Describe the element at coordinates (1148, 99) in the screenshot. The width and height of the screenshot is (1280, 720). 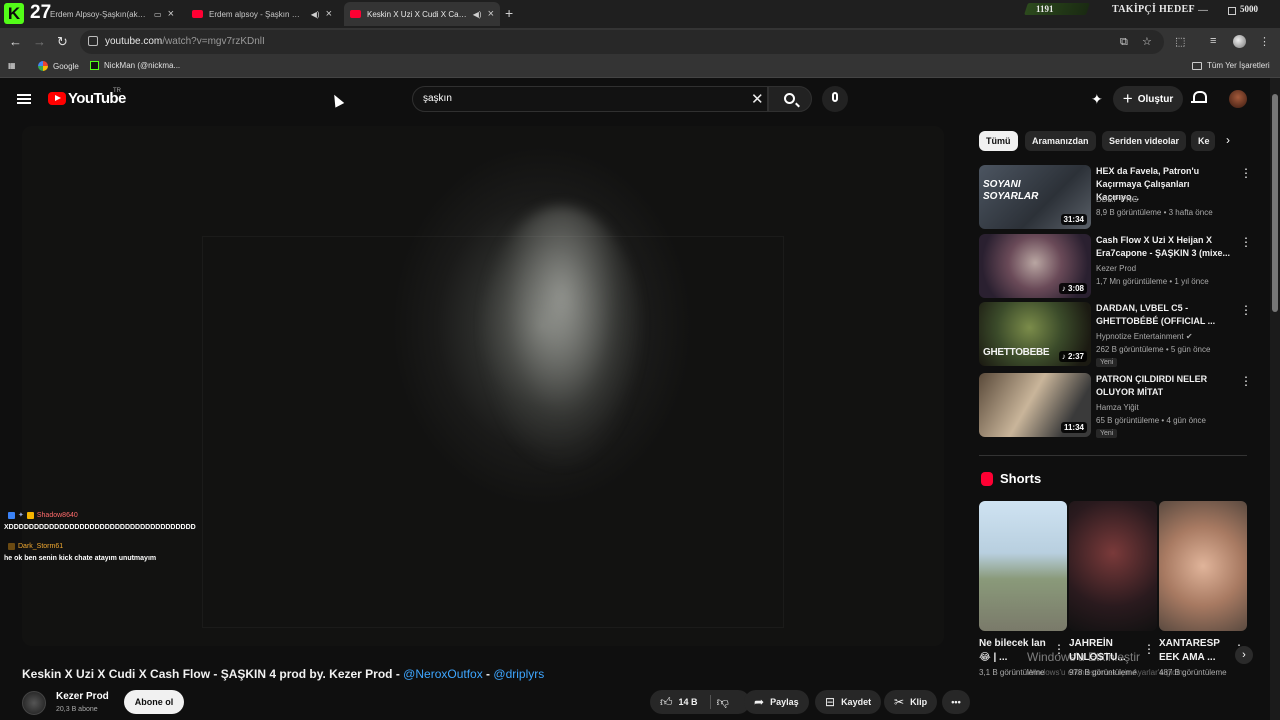
I see `create-button: + Oluştur` at that location.